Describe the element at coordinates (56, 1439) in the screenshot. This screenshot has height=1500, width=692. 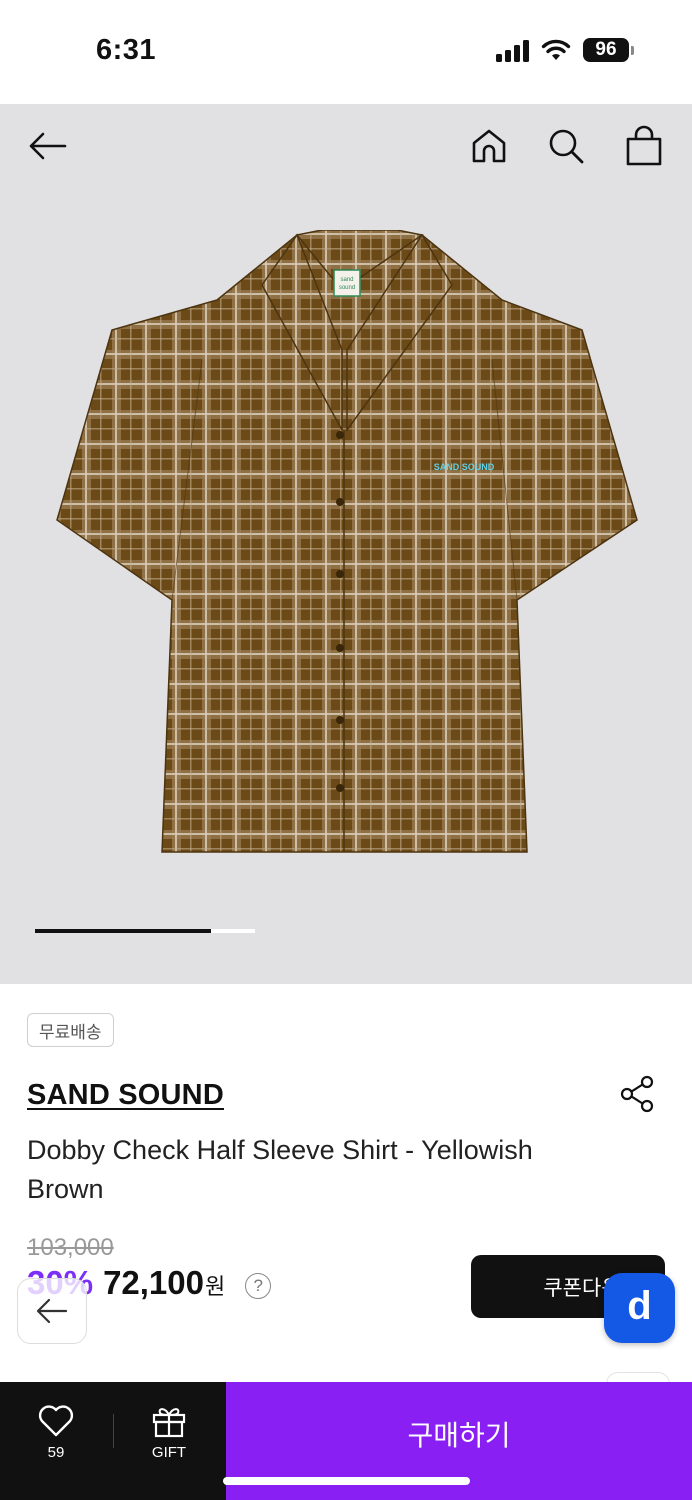
I see `like-button: 59` at that location.